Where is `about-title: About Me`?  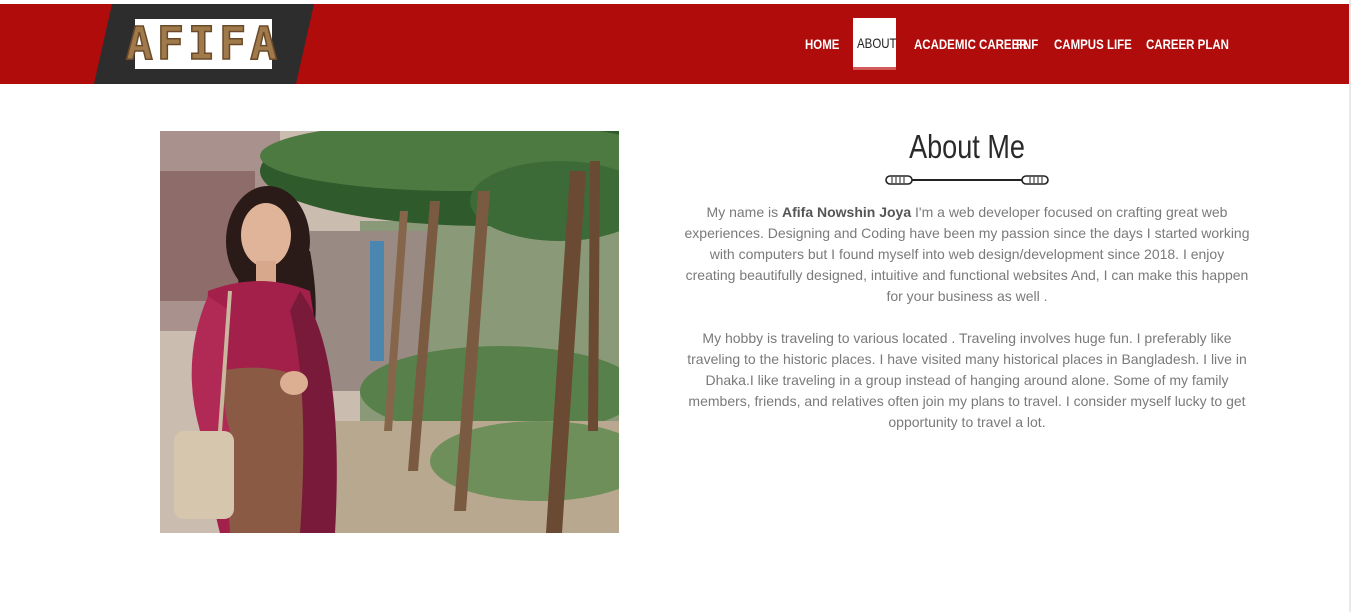 about-title: About Me is located at coordinates (967, 146).